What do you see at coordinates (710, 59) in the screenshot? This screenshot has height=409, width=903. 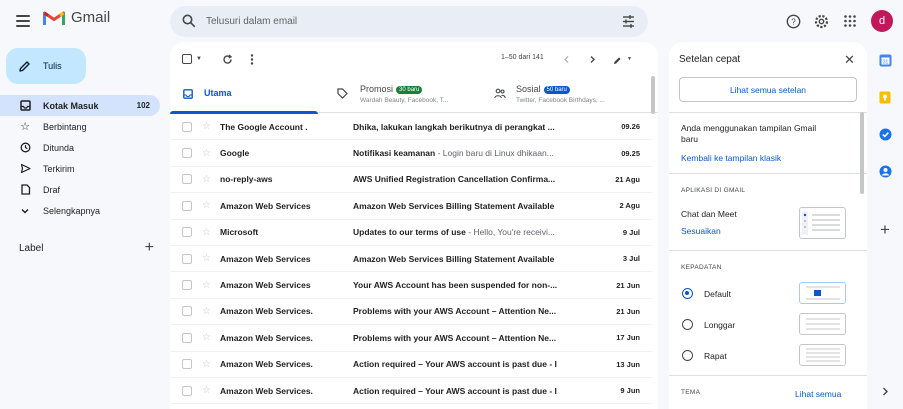 I see `quick-settings-title: Setelan cepat` at bounding box center [710, 59].